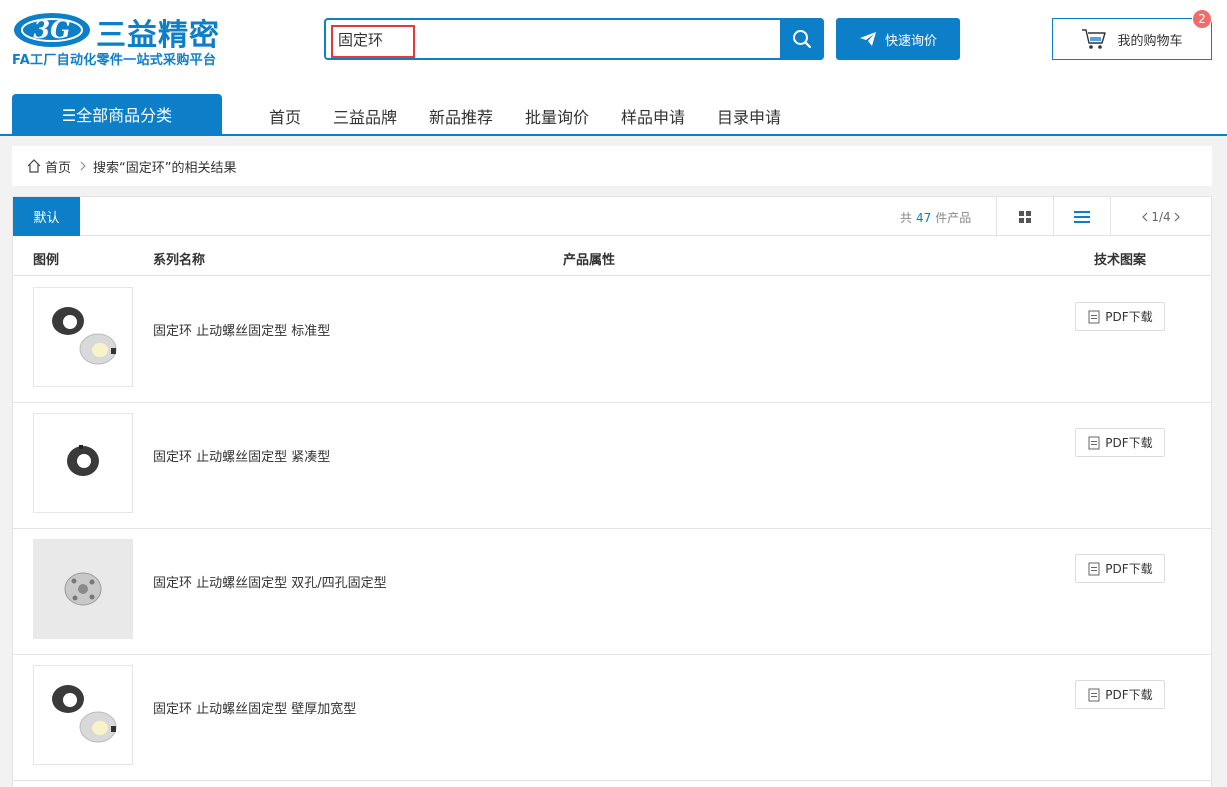 The height and width of the screenshot is (787, 1227). Describe the element at coordinates (613, 114) in the screenshot. I see `main-nav: ☰全部商品分类 首页 三益品牌 新品推荐 批量询价 样品申请 目录申请` at that location.